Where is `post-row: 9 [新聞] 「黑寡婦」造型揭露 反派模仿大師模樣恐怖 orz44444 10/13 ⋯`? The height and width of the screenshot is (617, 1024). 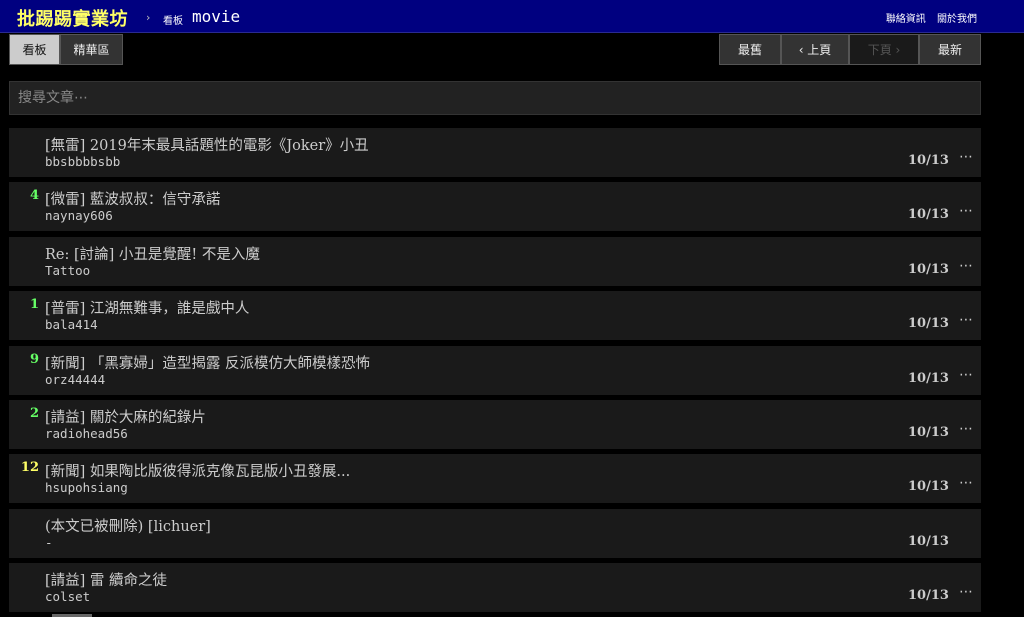
post-row: 9 [新聞] 「黑寡婦」造型揭露 反派模仿大師模樣恐怖 orz44444 10/13 ⋯ is located at coordinates (495, 370).